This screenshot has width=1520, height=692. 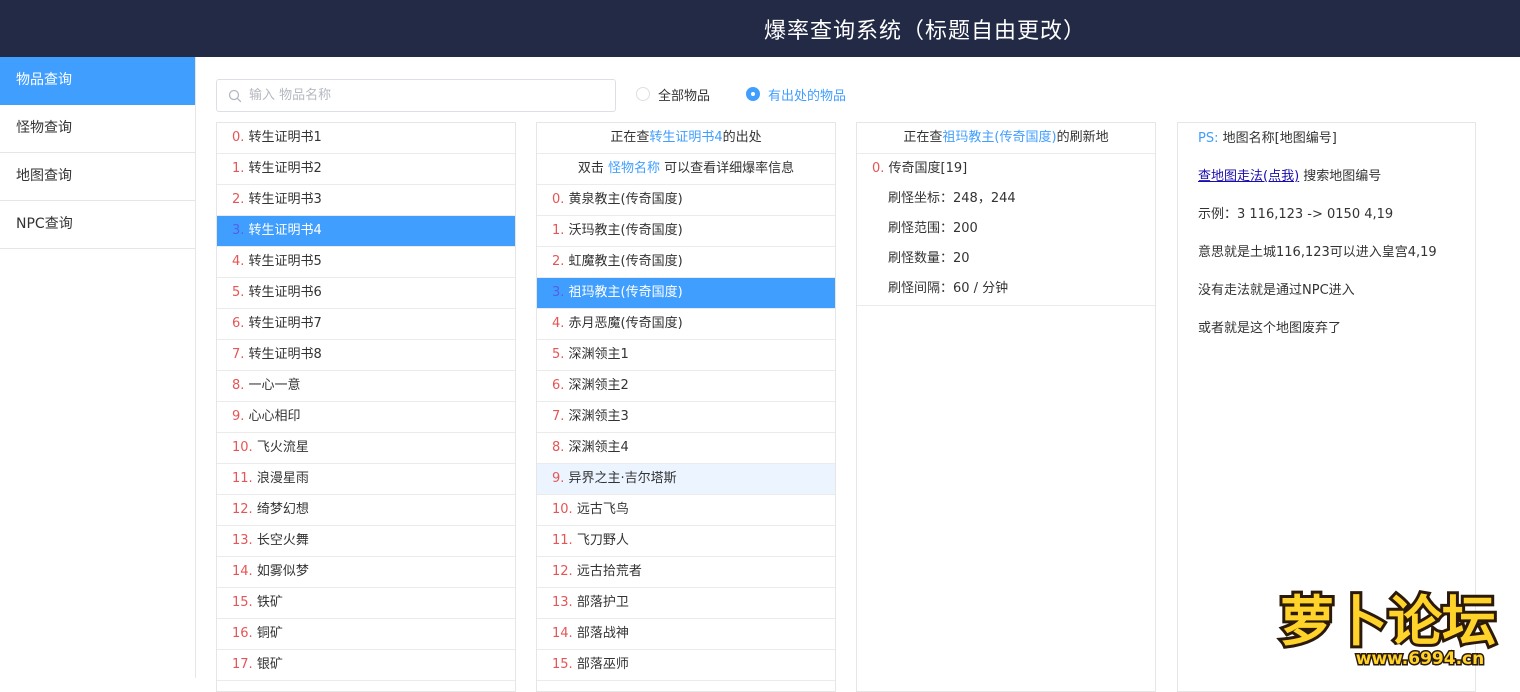 What do you see at coordinates (686, 603) in the screenshot?
I see `monster-row: 13. 部落护卫` at bounding box center [686, 603].